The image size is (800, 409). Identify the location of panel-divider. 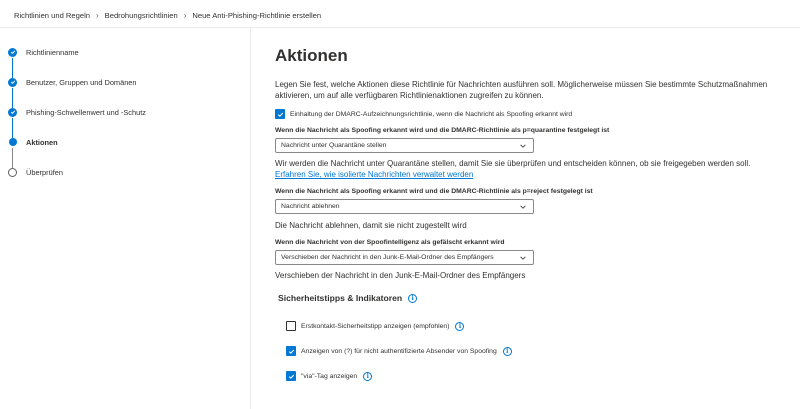
(250, 218).